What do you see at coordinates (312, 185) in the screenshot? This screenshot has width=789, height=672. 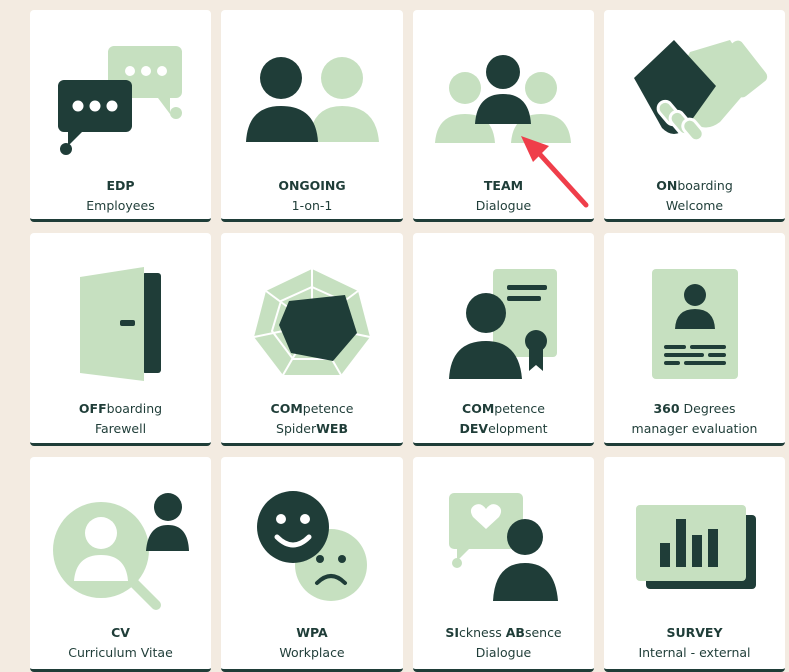 I see `tile-title: ONGOING` at bounding box center [312, 185].